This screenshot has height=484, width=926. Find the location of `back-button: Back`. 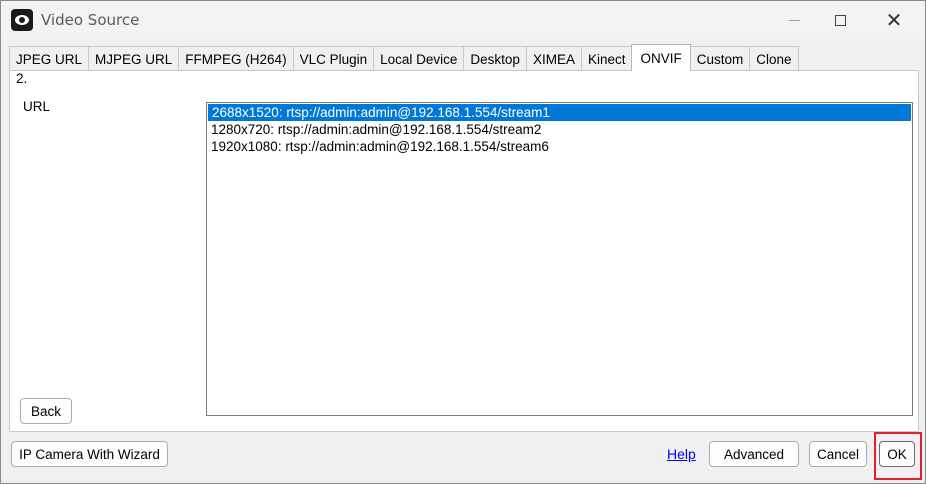

back-button: Back is located at coordinates (46, 411).